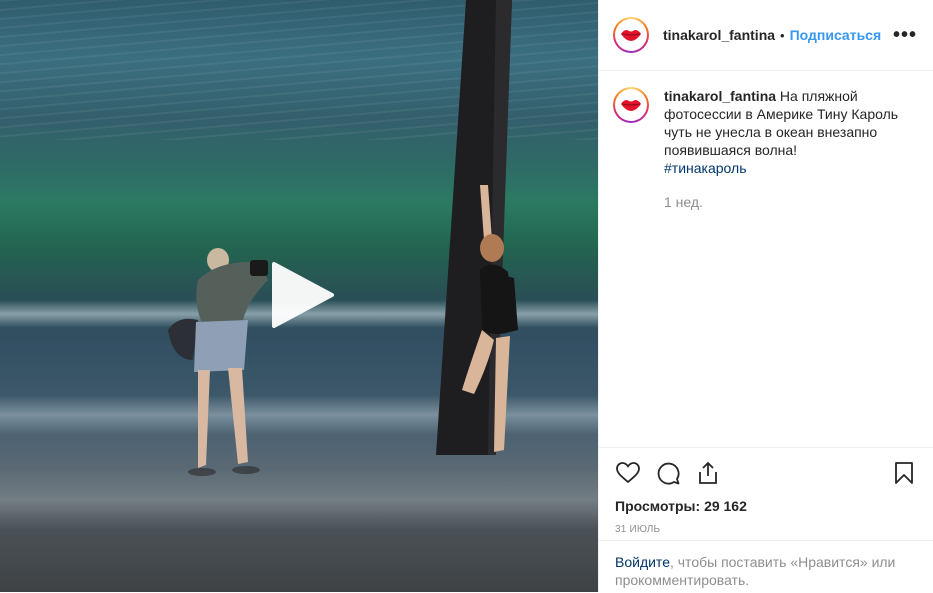  Describe the element at coordinates (766, 506) in the screenshot. I see `view-count: Просмотры: 29 162` at that location.